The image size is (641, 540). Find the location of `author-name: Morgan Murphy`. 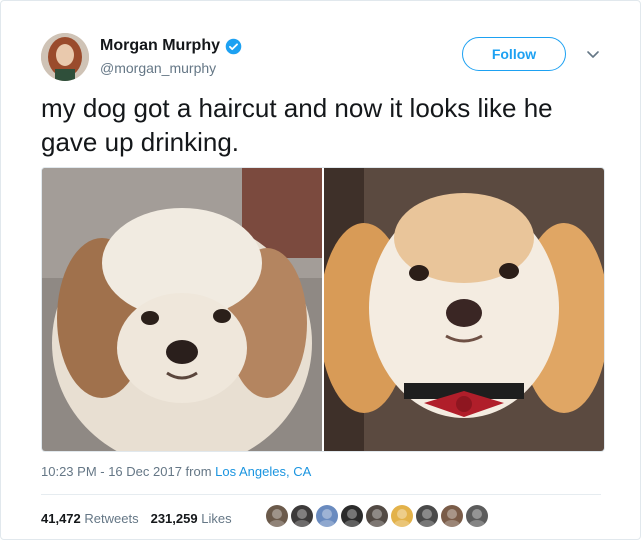

author-name: Morgan Murphy is located at coordinates (171, 46).